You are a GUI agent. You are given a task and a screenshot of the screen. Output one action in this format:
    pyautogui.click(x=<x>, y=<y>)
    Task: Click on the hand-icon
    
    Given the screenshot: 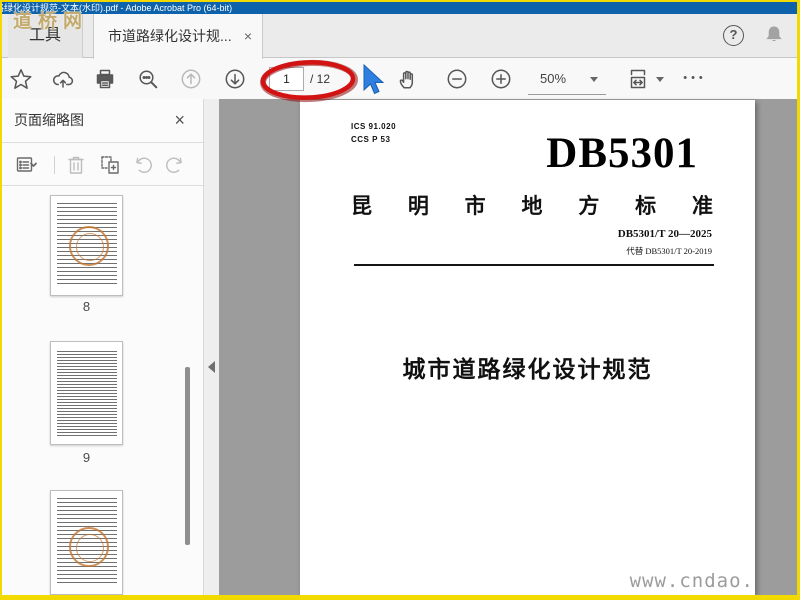 What is the action you would take?
    pyautogui.click(x=406, y=79)
    